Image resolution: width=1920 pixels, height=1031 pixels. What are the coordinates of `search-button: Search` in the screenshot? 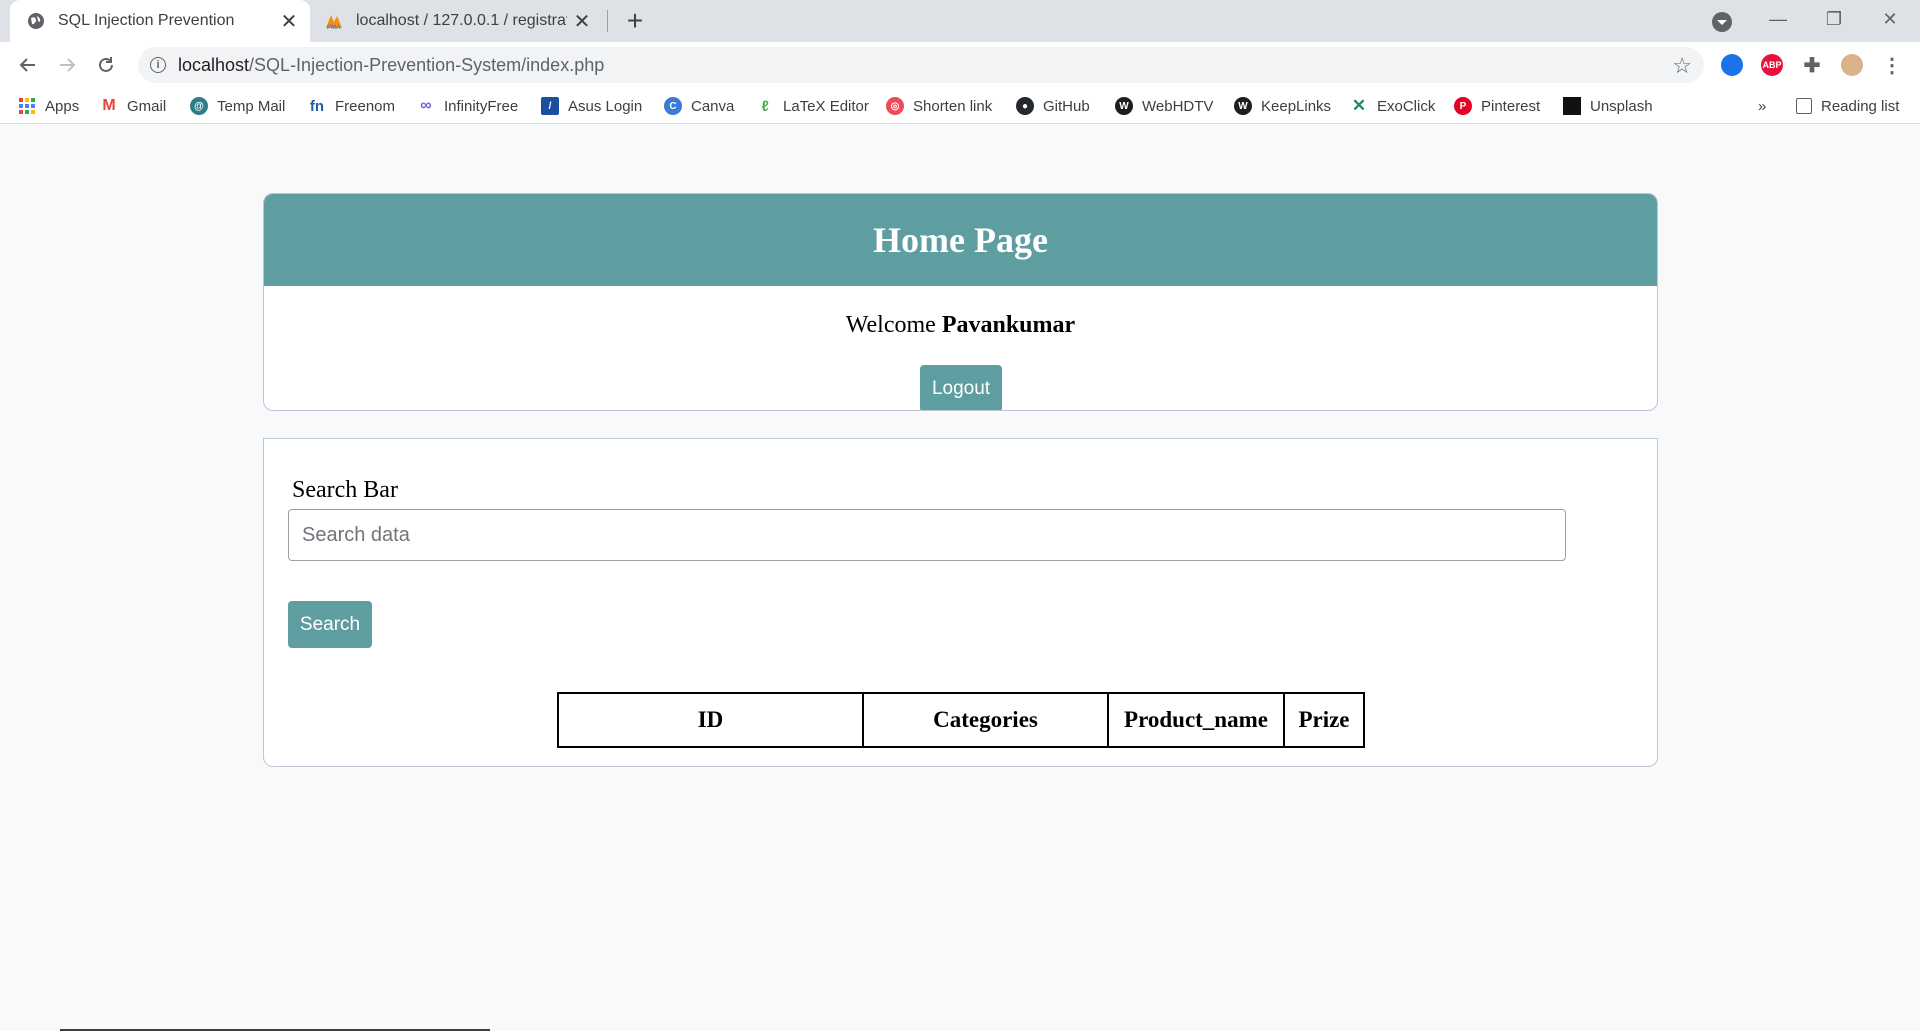 It's located at (330, 624).